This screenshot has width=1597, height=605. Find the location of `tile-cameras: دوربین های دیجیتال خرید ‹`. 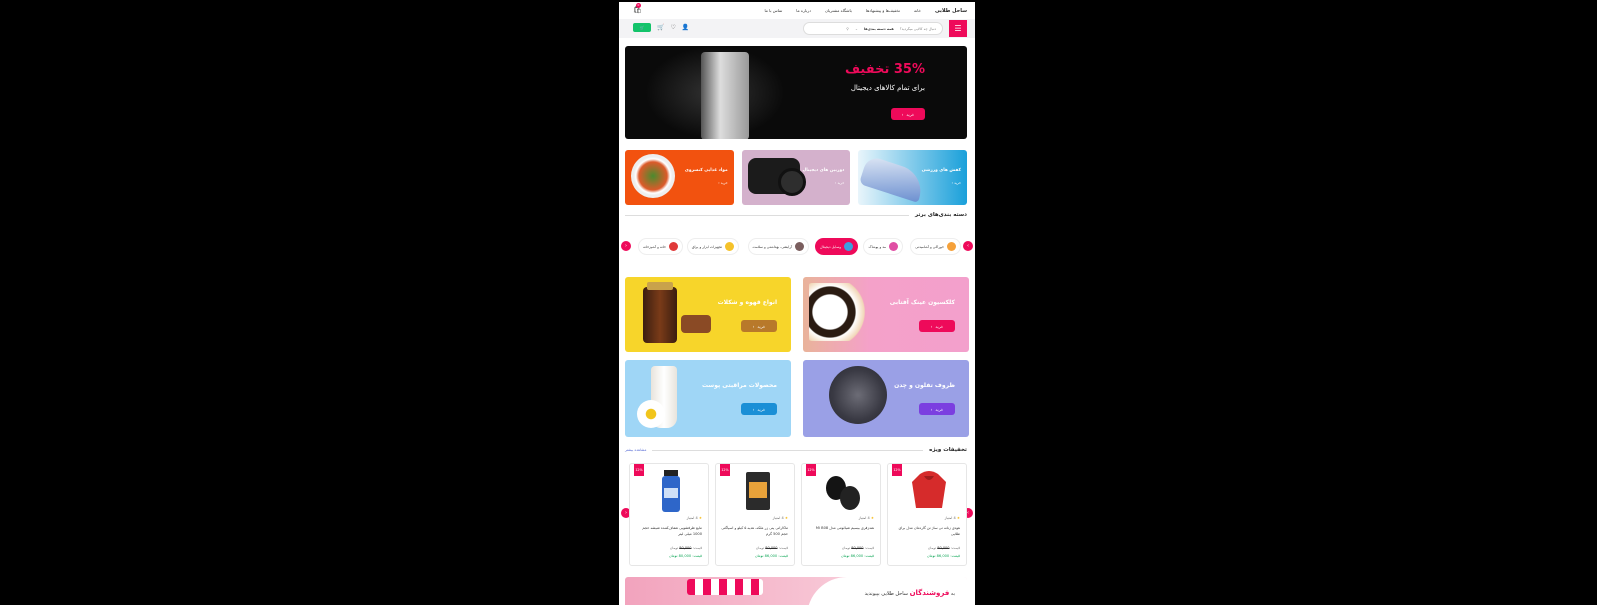

tile-cameras: دوربین های دیجیتال خرید ‹ is located at coordinates (796, 177).